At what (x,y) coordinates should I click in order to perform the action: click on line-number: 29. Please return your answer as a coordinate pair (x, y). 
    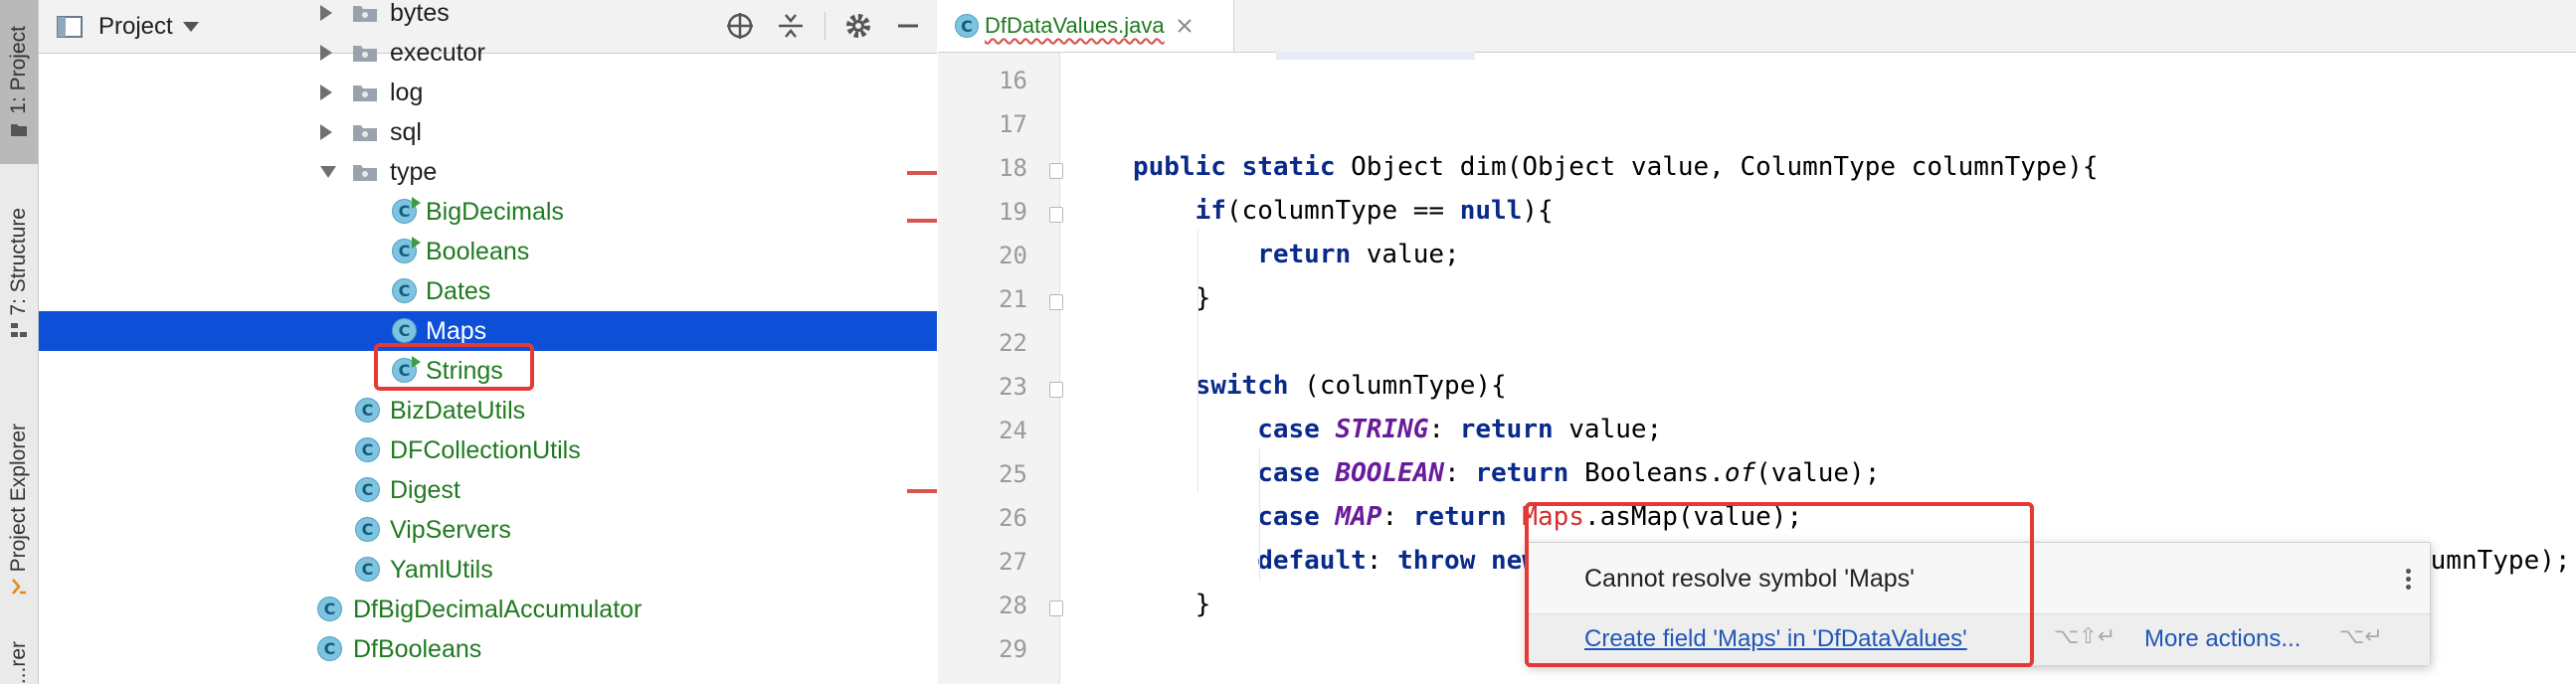
    Looking at the image, I should click on (1013, 649).